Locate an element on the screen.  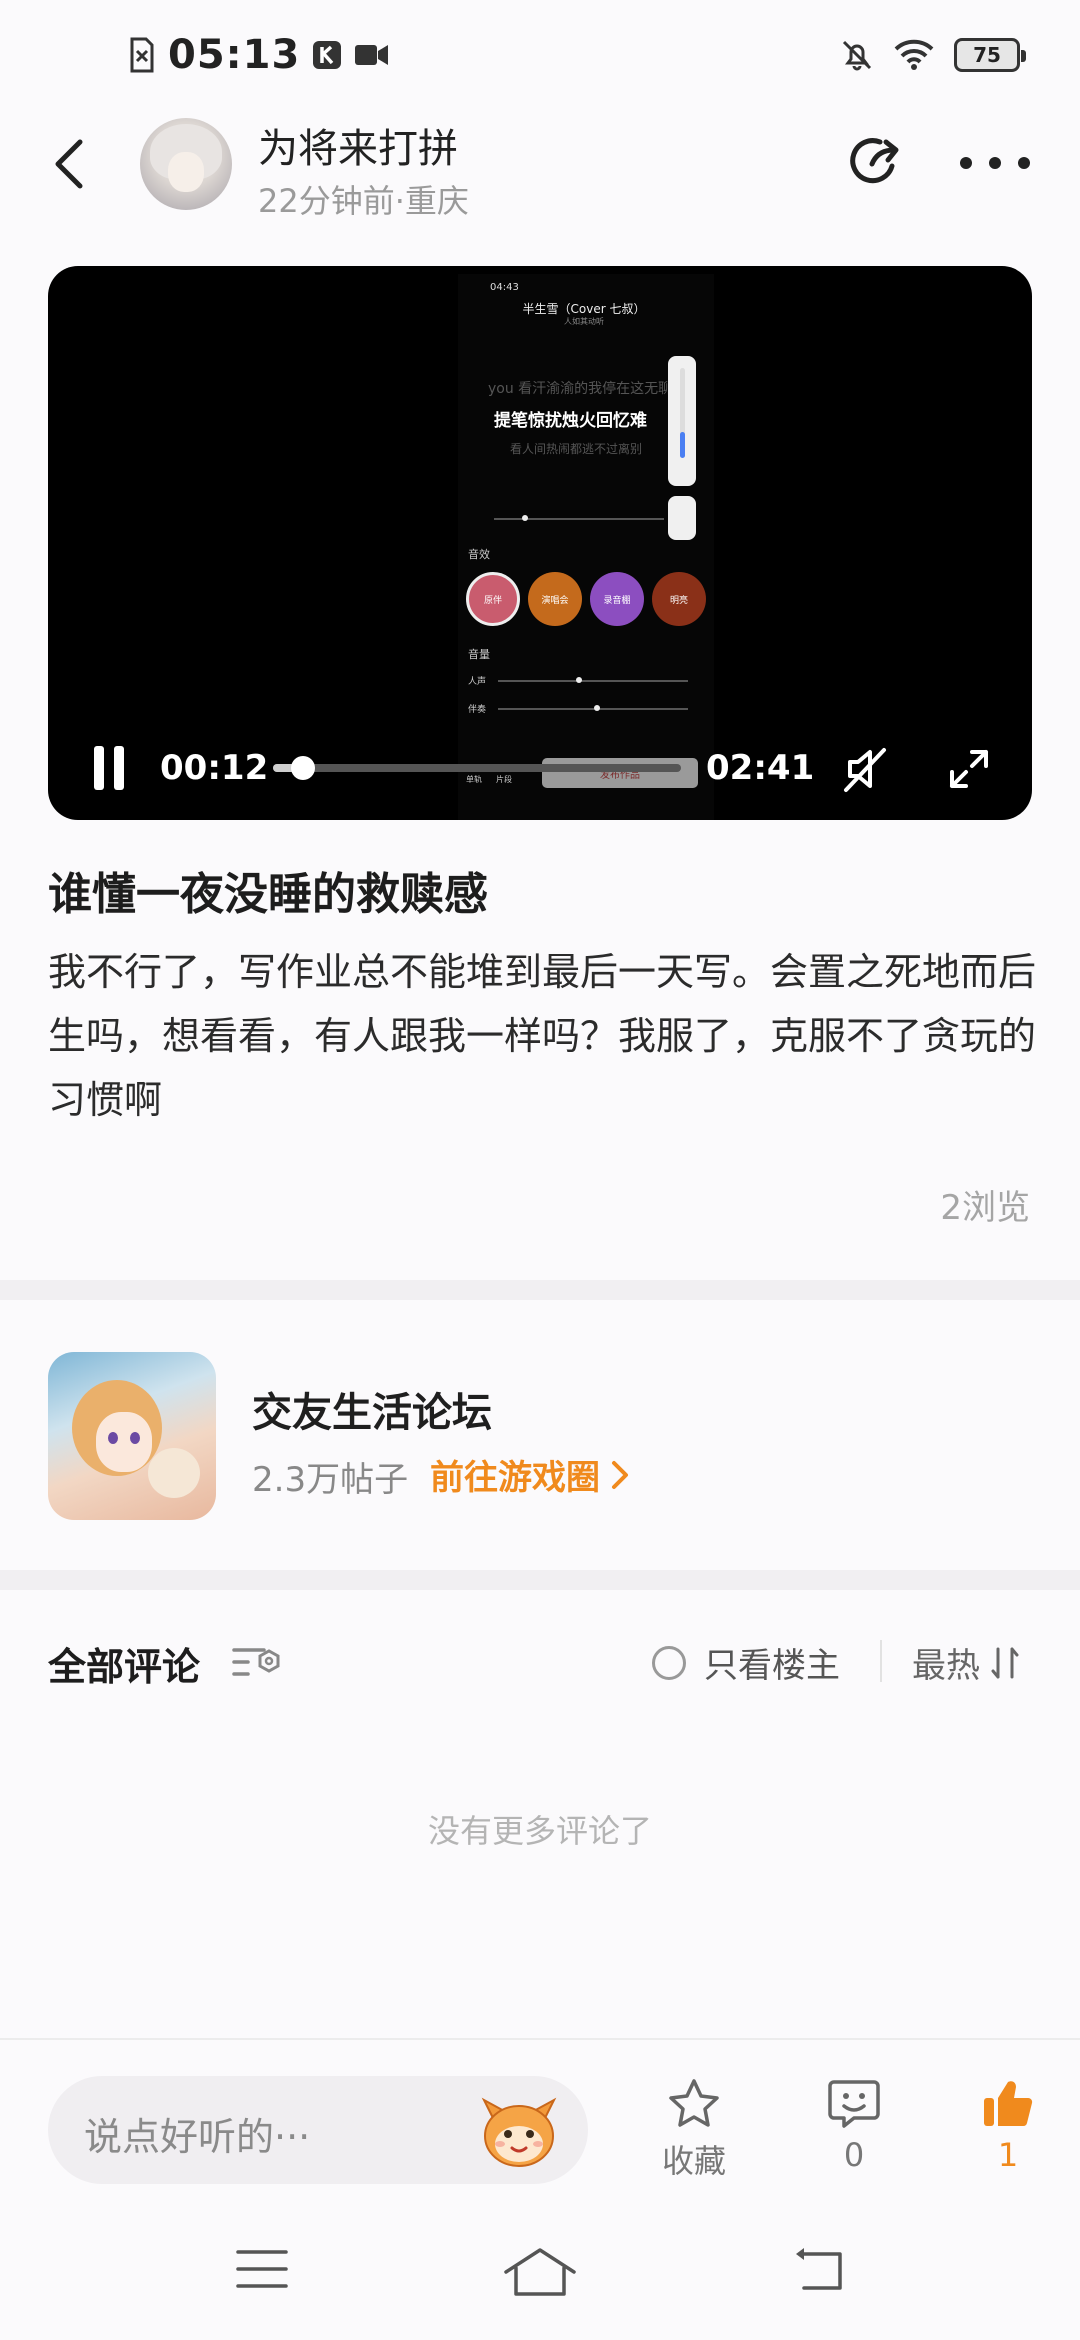
only-owner-toggle: 只看楼主 is located at coordinates (746, 1662).